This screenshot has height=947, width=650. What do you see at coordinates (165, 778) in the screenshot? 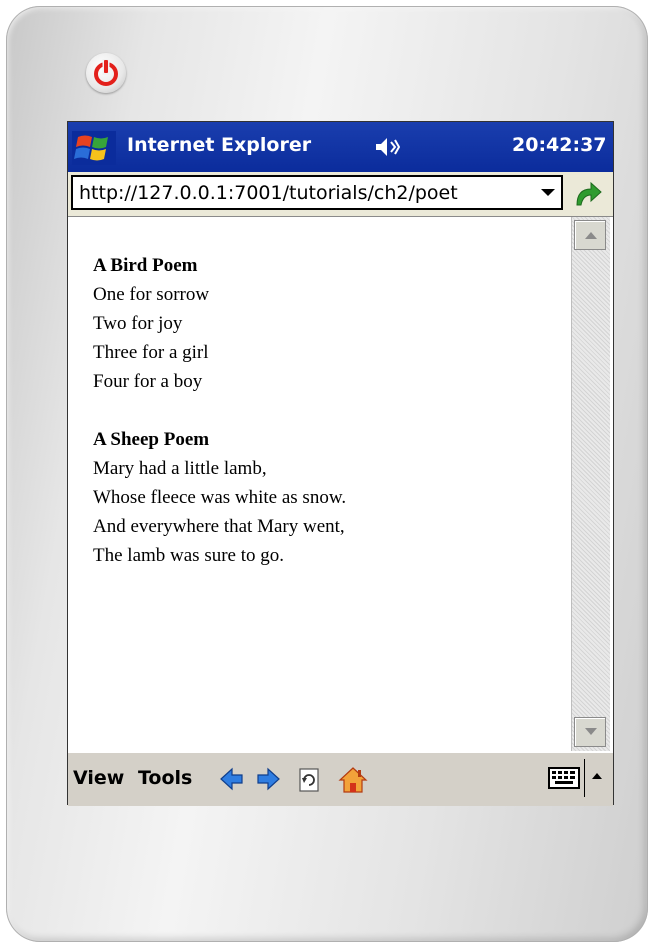
I see `tools-menu: Tools` at bounding box center [165, 778].